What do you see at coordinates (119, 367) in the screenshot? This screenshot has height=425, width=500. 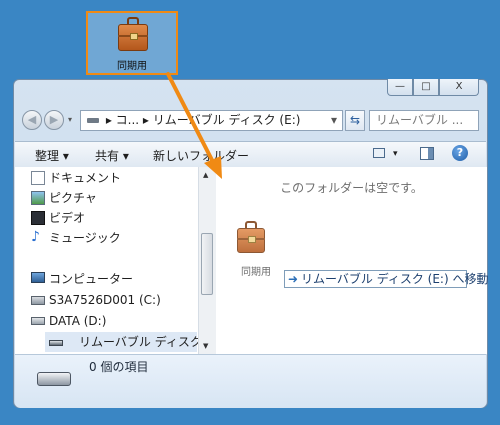 I see `item-count: 0 個の項目` at bounding box center [119, 367].